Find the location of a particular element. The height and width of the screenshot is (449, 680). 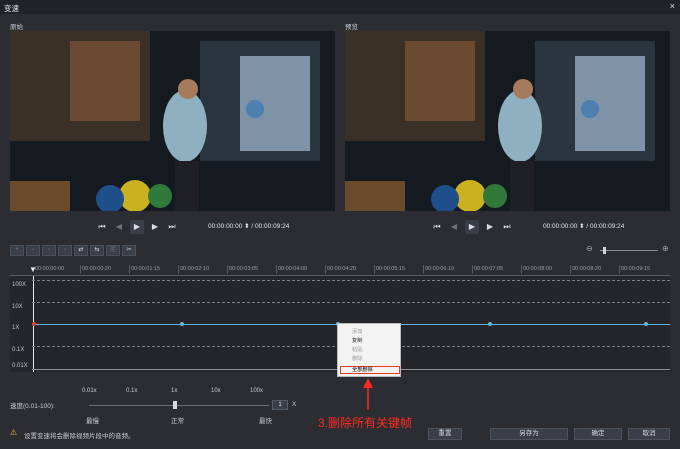

speed-scale-label: 0.01x is located at coordinates (89, 391).